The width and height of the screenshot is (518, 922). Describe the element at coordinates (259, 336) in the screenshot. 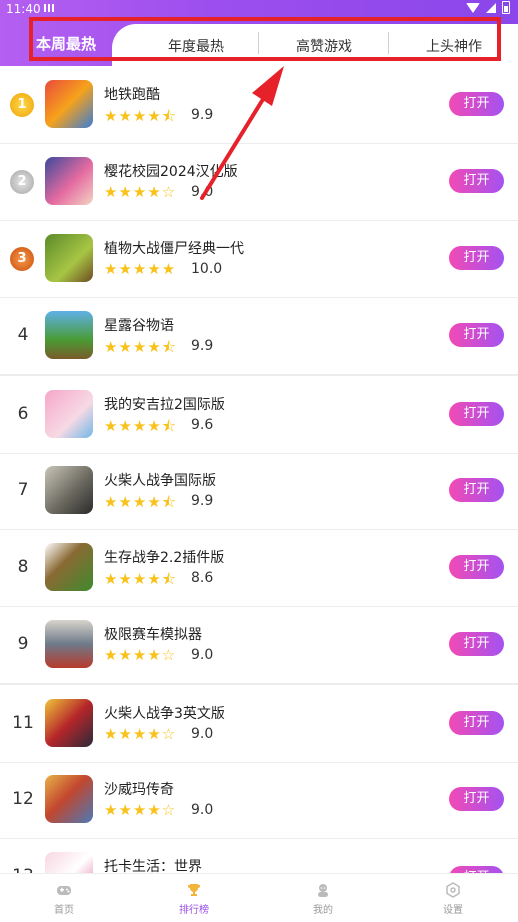

I see `list-item: 4 星露谷物语 ★★★★⯪ 9.9 打开` at that location.